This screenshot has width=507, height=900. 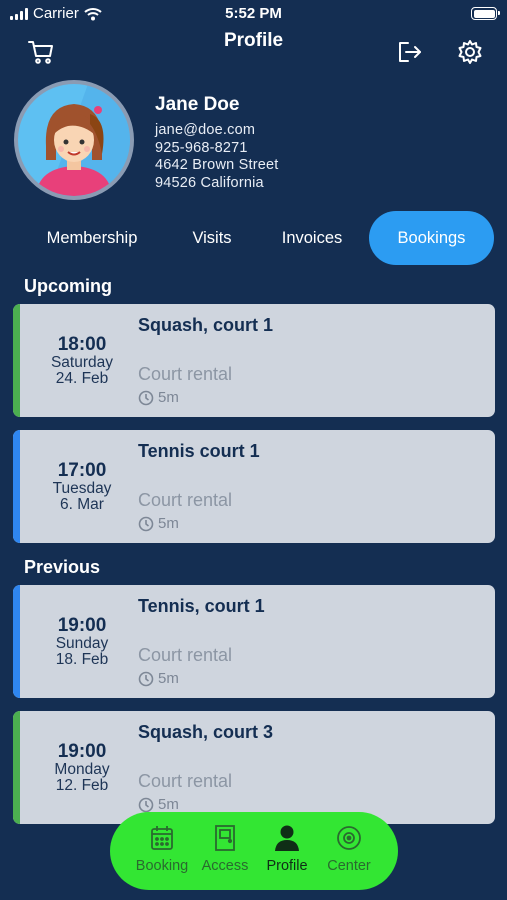 What do you see at coordinates (82, 785) in the screenshot?
I see `booking-date: 12. Feb` at bounding box center [82, 785].